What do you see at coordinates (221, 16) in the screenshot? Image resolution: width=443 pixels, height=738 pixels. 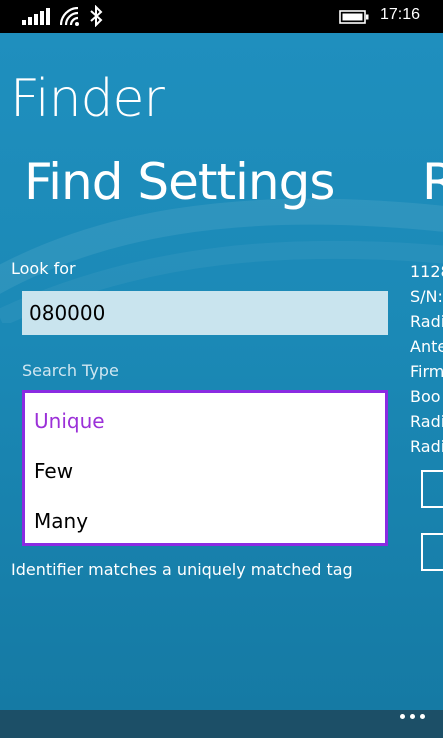 I see `status-bar: 17:16` at bounding box center [221, 16].